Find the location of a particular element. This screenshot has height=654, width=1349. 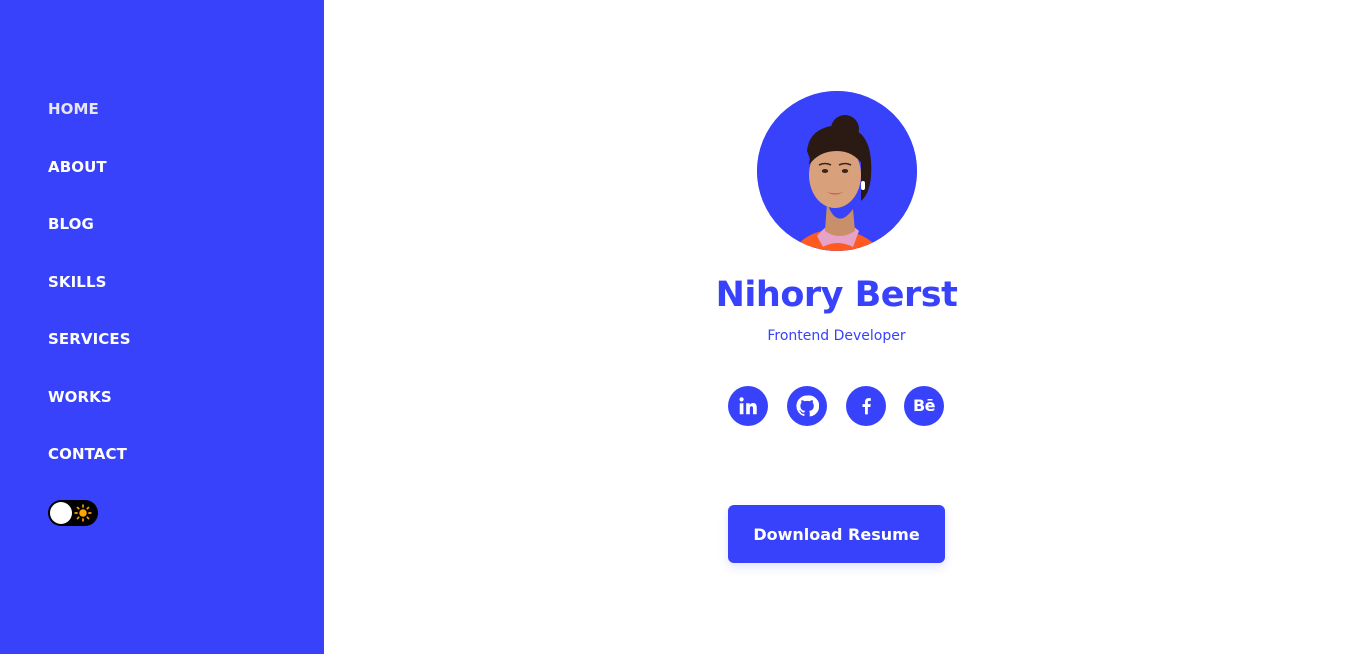

nav-link-about: ABOUT is located at coordinates (77, 167).